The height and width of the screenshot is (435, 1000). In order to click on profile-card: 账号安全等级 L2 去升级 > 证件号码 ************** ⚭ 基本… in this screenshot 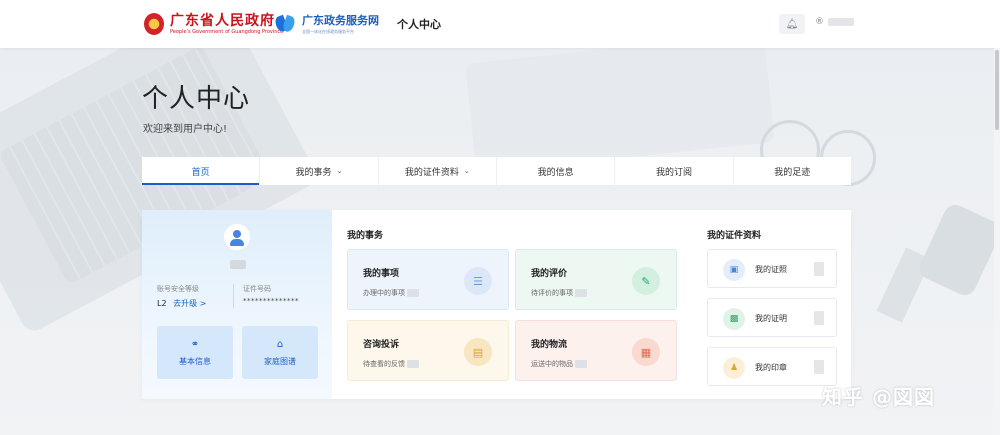, I will do `click(237, 304)`.